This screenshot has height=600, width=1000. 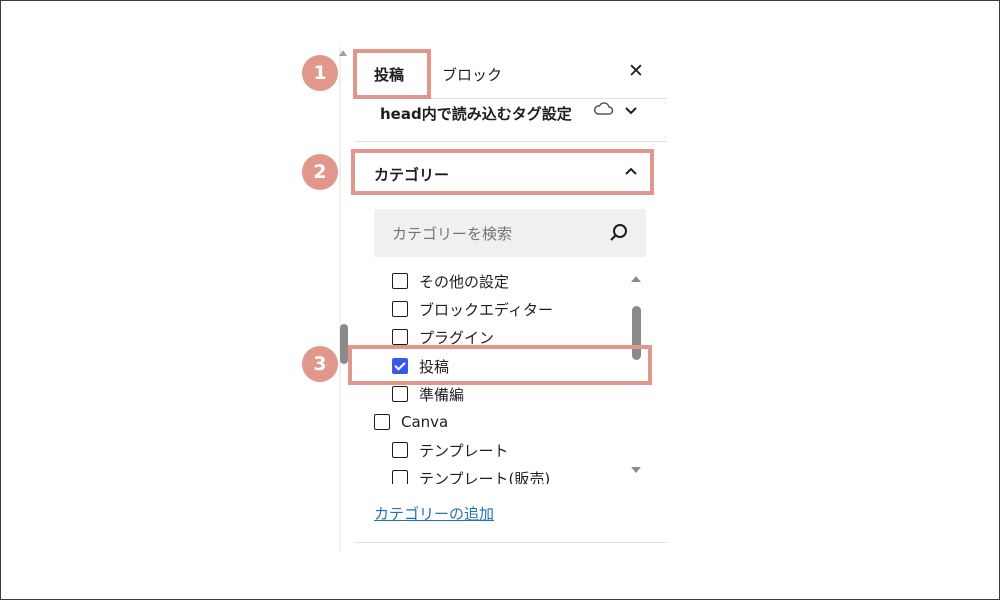 I want to click on step-badge-2: 2, so click(x=320, y=172).